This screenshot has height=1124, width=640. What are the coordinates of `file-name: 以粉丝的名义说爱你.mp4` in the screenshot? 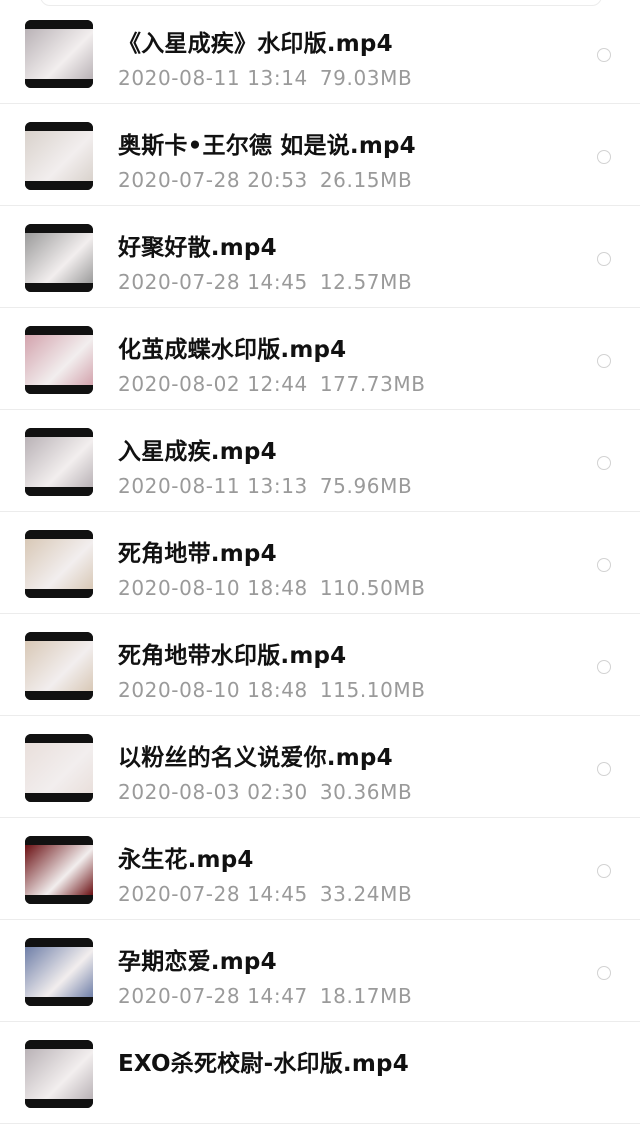 It's located at (255, 758).